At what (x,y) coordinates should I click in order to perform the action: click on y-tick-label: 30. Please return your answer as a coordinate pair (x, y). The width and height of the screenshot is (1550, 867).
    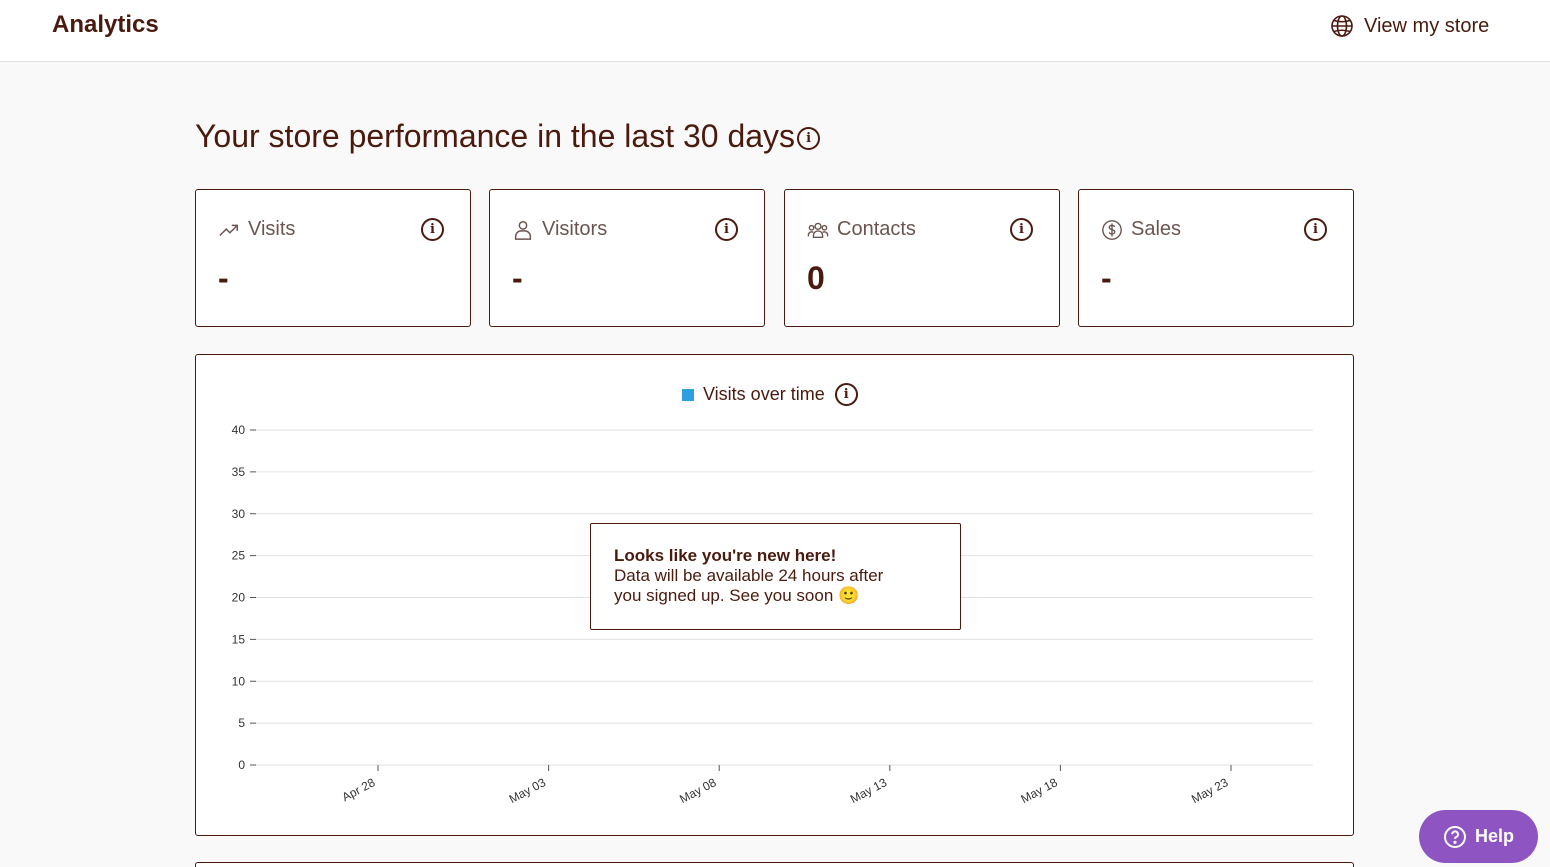
    Looking at the image, I should click on (239, 514).